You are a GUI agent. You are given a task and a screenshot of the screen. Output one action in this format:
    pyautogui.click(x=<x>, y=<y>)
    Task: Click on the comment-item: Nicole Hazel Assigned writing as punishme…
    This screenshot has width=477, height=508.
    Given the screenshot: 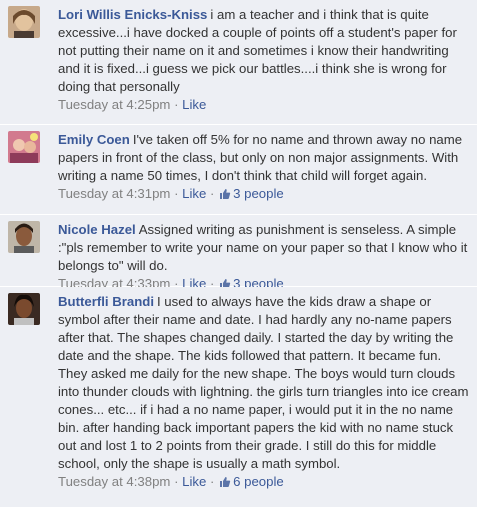 What is the action you would take?
    pyautogui.click(x=238, y=253)
    